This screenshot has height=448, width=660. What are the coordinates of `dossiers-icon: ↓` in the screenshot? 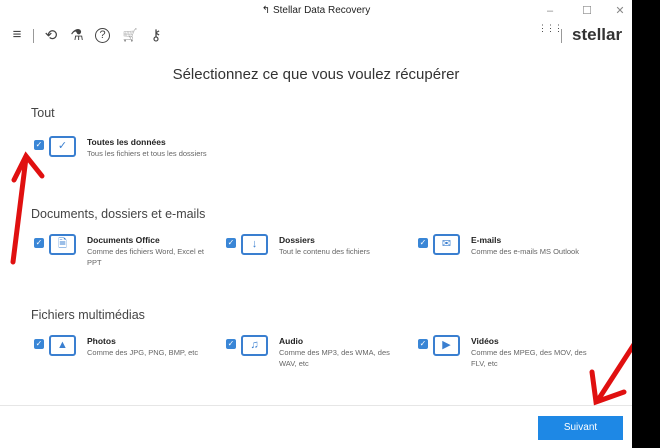 It's located at (254, 244).